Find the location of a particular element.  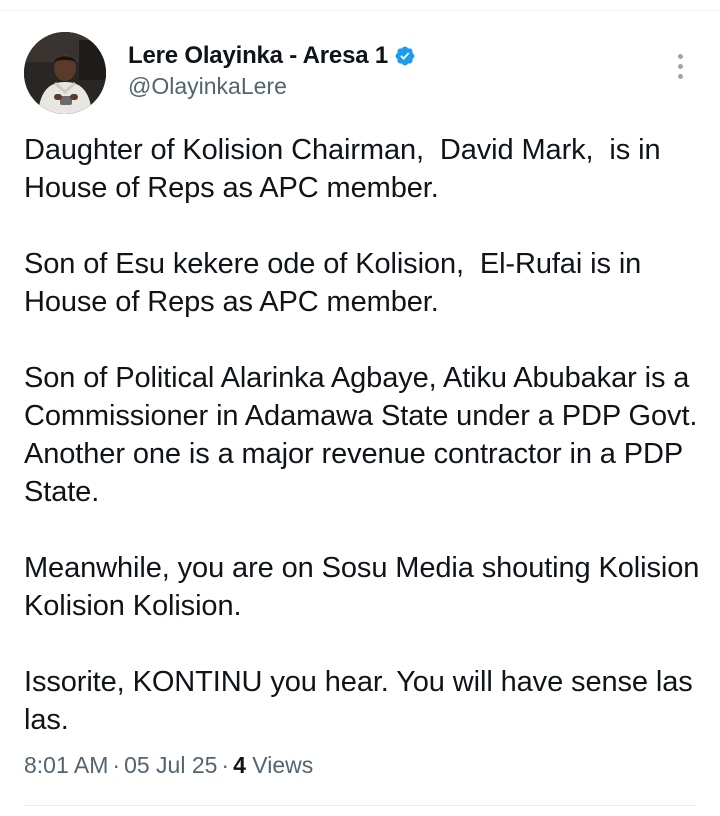

author-name-row: Lere Olayinka - Aresa 1 is located at coordinates (272, 56).